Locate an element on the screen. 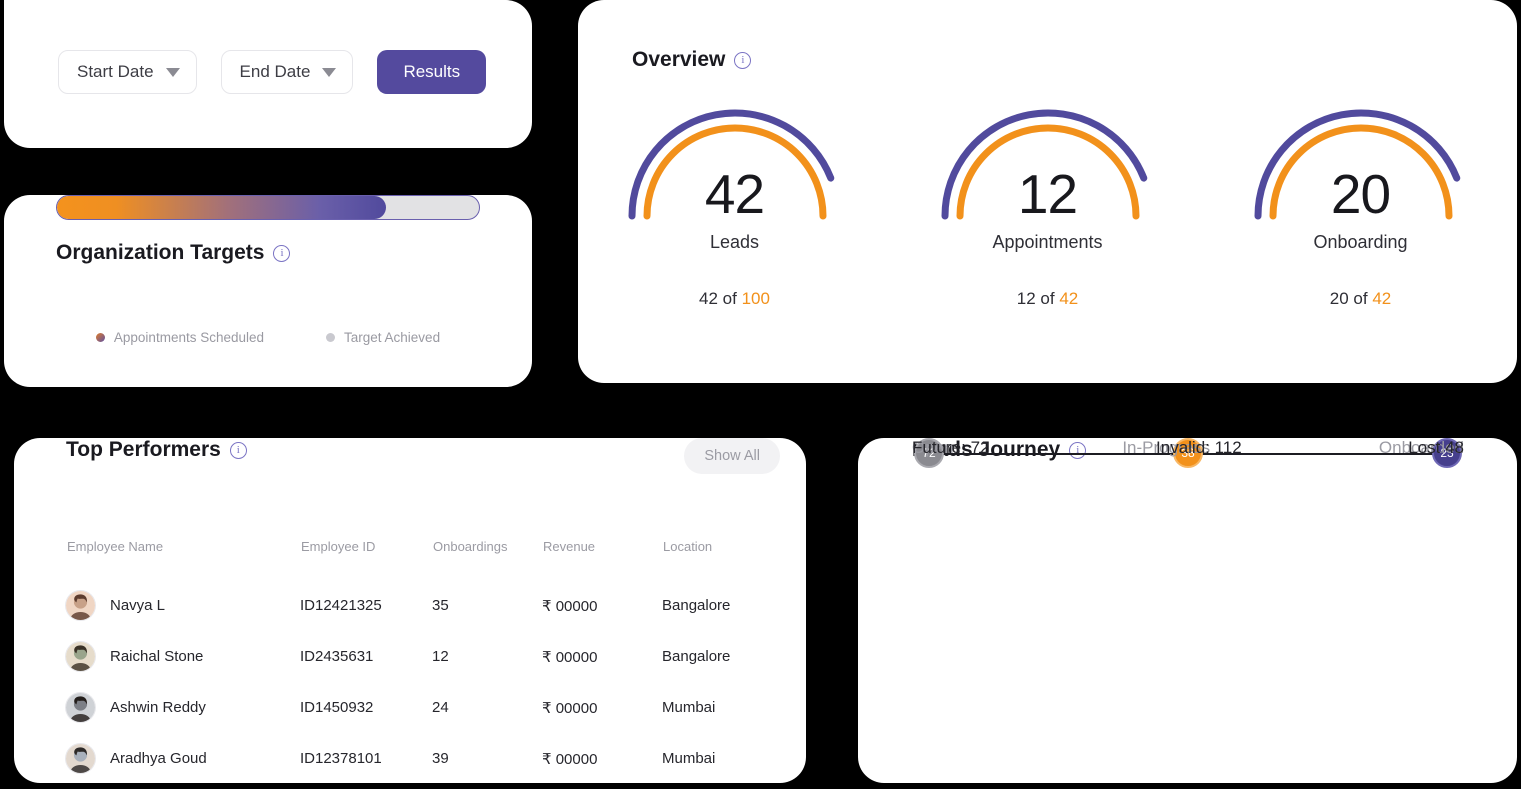 The height and width of the screenshot is (789, 1521). top-performers-title: Top Performers i is located at coordinates (156, 450).